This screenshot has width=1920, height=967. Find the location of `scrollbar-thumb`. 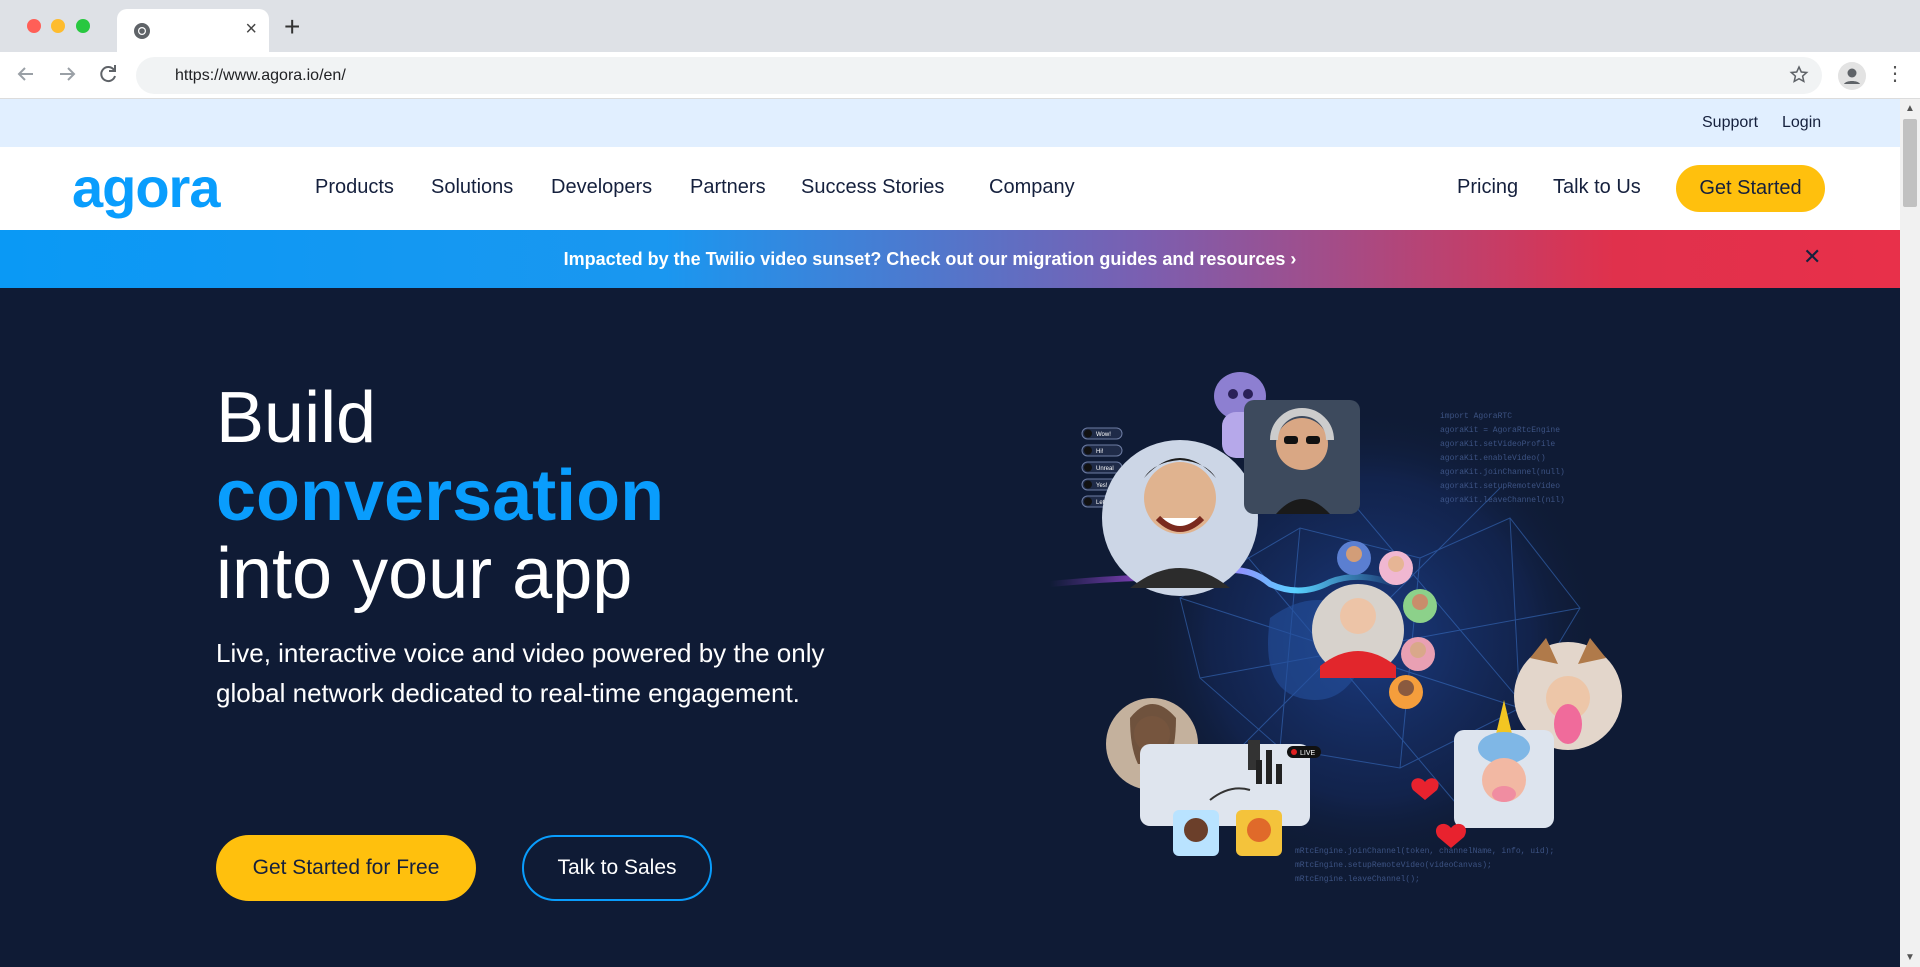

scrollbar-thumb is located at coordinates (1910, 163).